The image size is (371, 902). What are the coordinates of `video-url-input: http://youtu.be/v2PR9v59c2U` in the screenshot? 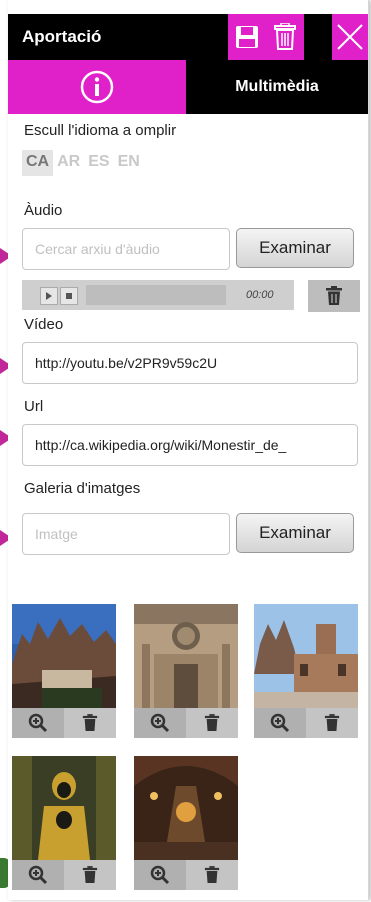 It's located at (190, 363).